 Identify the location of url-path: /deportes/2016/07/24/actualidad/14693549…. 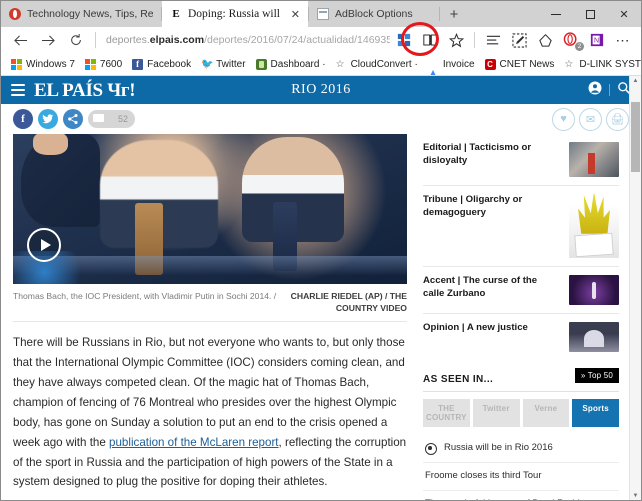
(297, 40).